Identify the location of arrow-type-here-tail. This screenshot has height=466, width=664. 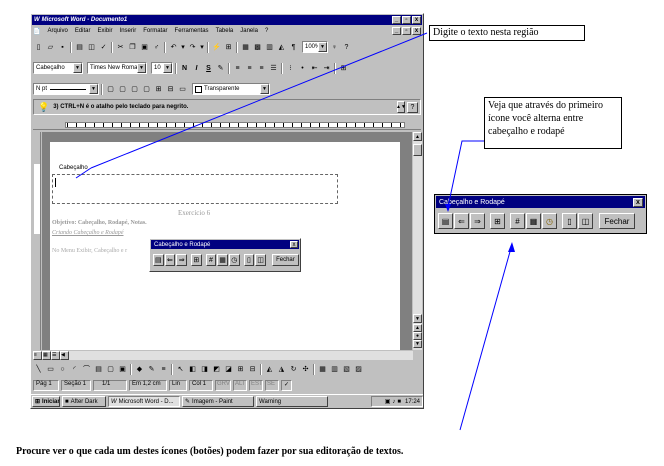
(83, 173).